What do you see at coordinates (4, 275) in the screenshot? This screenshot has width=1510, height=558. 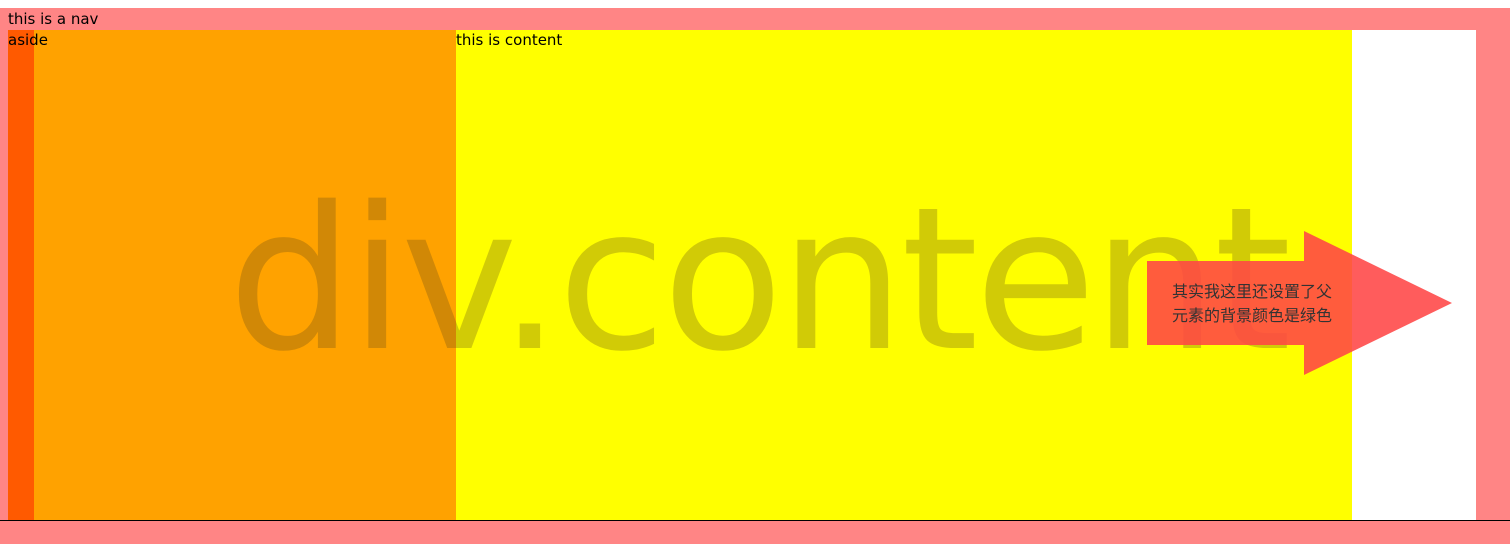 I see `frame-left-border` at bounding box center [4, 275].